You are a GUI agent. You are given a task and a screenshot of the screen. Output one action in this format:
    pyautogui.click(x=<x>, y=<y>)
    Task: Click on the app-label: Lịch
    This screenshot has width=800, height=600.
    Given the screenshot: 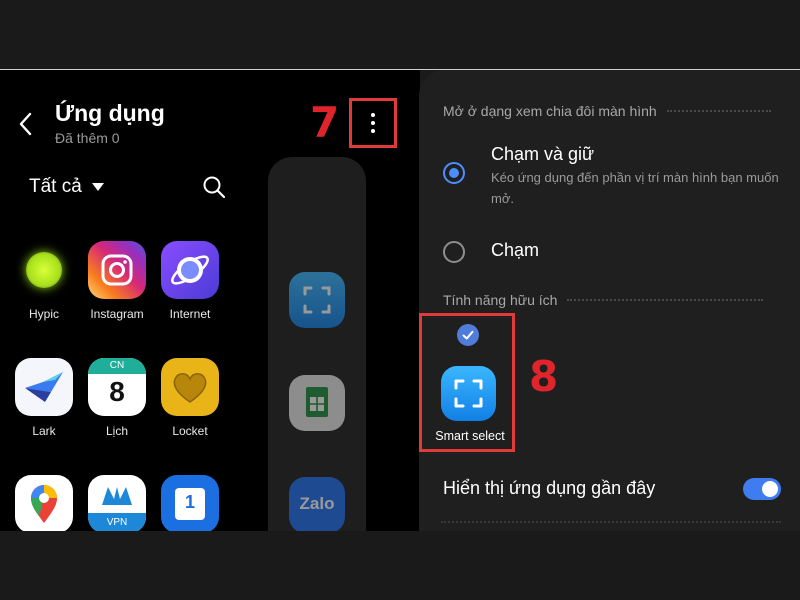 What is the action you would take?
    pyautogui.click(x=116, y=431)
    